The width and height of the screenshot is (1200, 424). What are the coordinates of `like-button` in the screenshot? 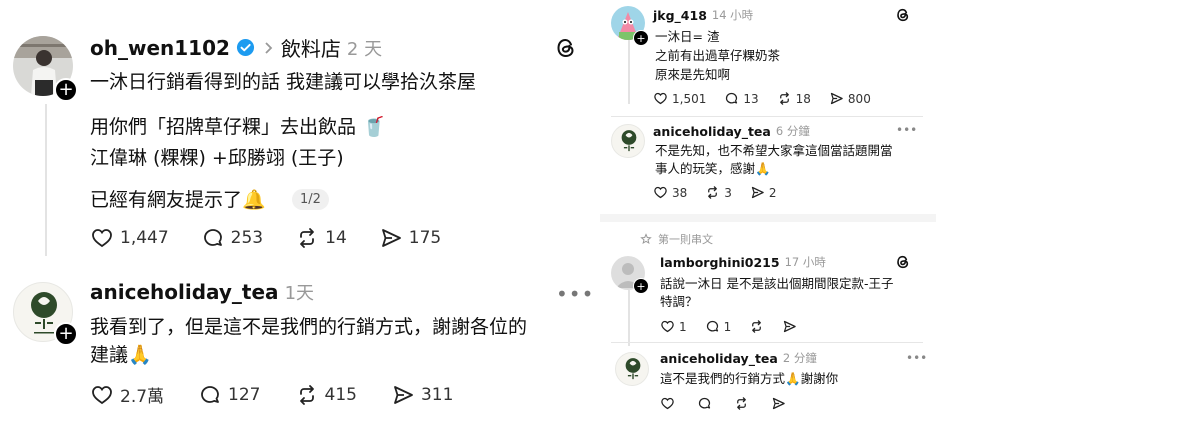 It's located at (667, 403).